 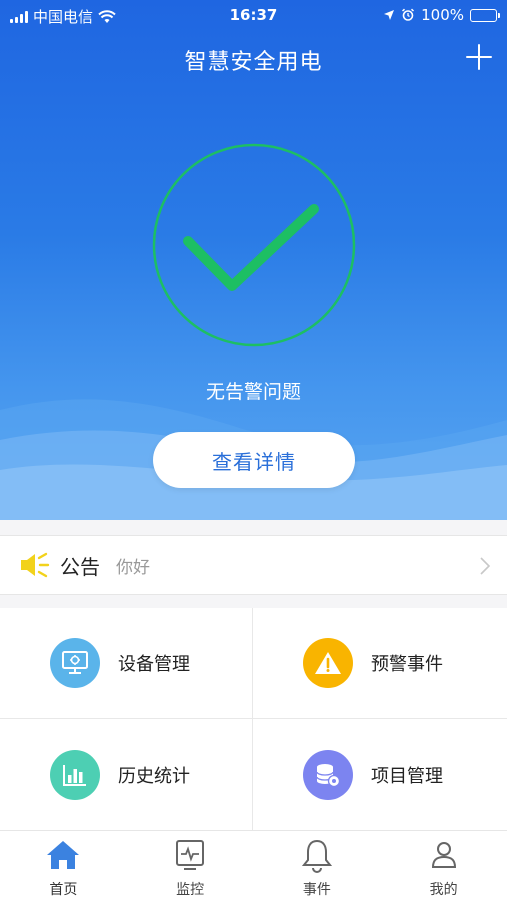 I want to click on tab-profile: 我的, so click(x=443, y=865).